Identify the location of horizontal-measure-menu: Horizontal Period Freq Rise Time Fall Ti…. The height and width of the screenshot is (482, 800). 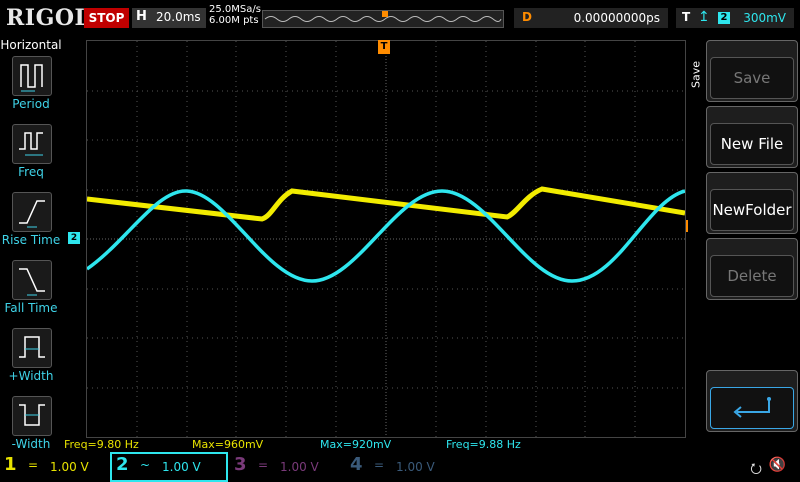
(31, 243).